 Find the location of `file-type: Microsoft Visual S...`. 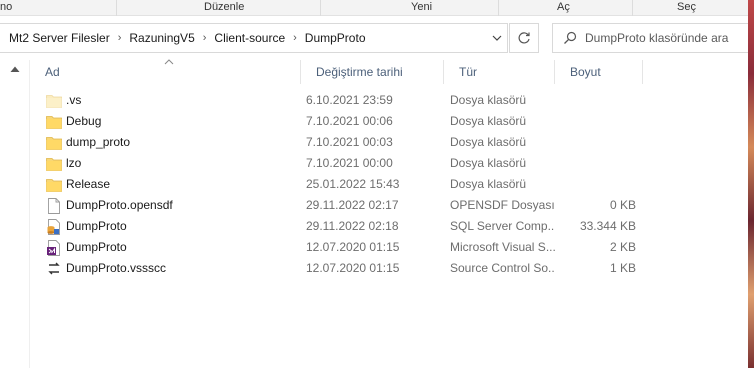

file-type: Microsoft Visual S... is located at coordinates (502, 247).